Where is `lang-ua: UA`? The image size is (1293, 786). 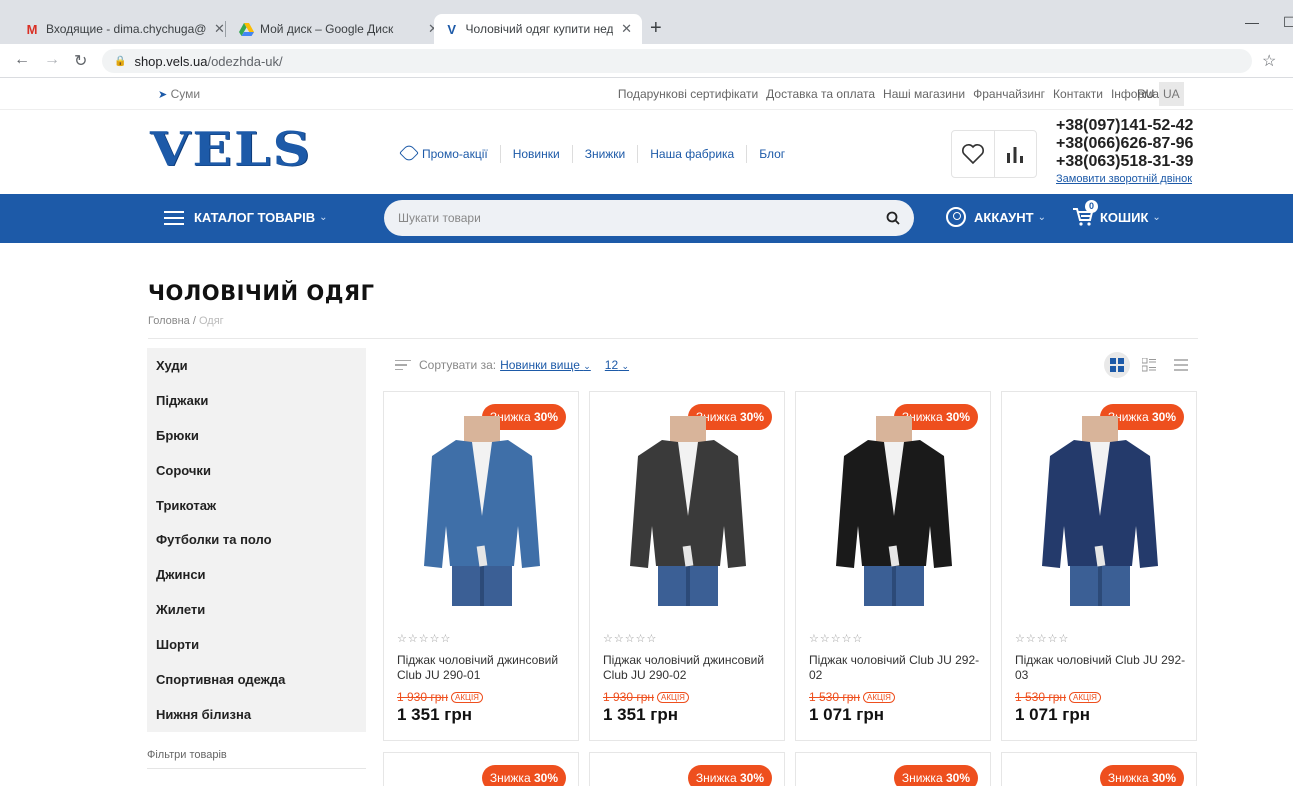 lang-ua: UA is located at coordinates (1171, 94).